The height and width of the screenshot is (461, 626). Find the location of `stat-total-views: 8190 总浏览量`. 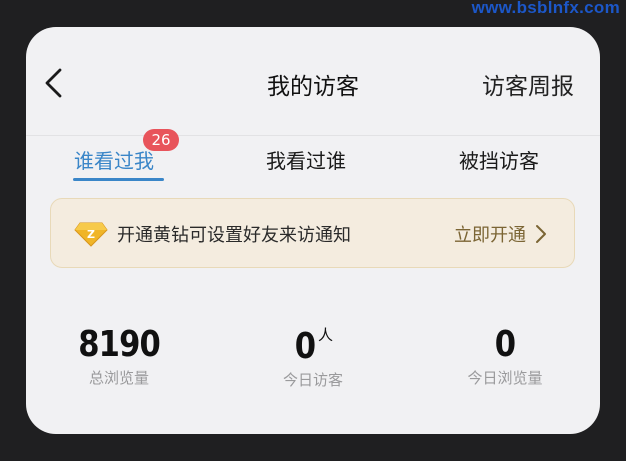

stat-total-views: 8190 总浏览量 is located at coordinates (119, 356).